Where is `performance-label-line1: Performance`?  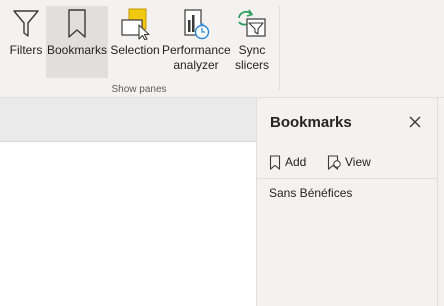 performance-label-line1: Performance is located at coordinates (196, 50).